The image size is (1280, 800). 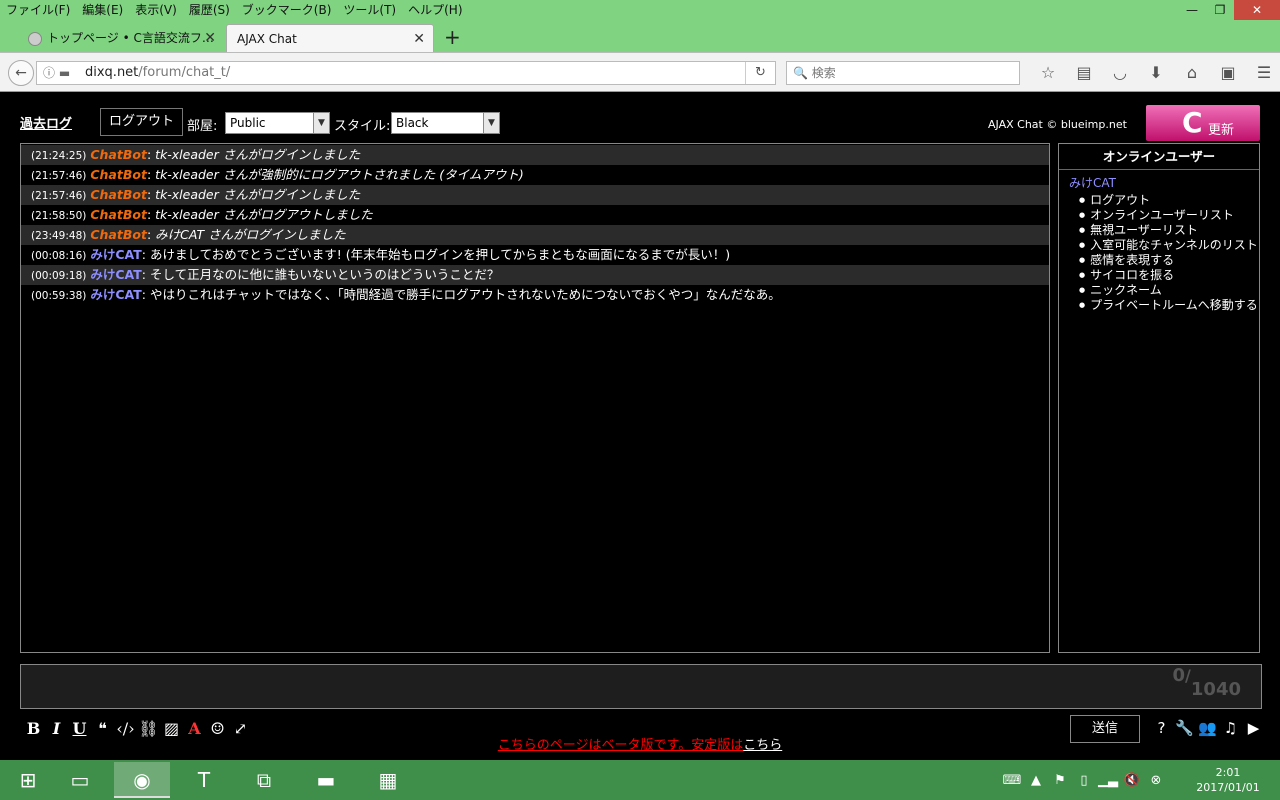 What do you see at coordinates (1036, 780) in the screenshot?
I see `chevron-up-icon: ▲` at bounding box center [1036, 780].